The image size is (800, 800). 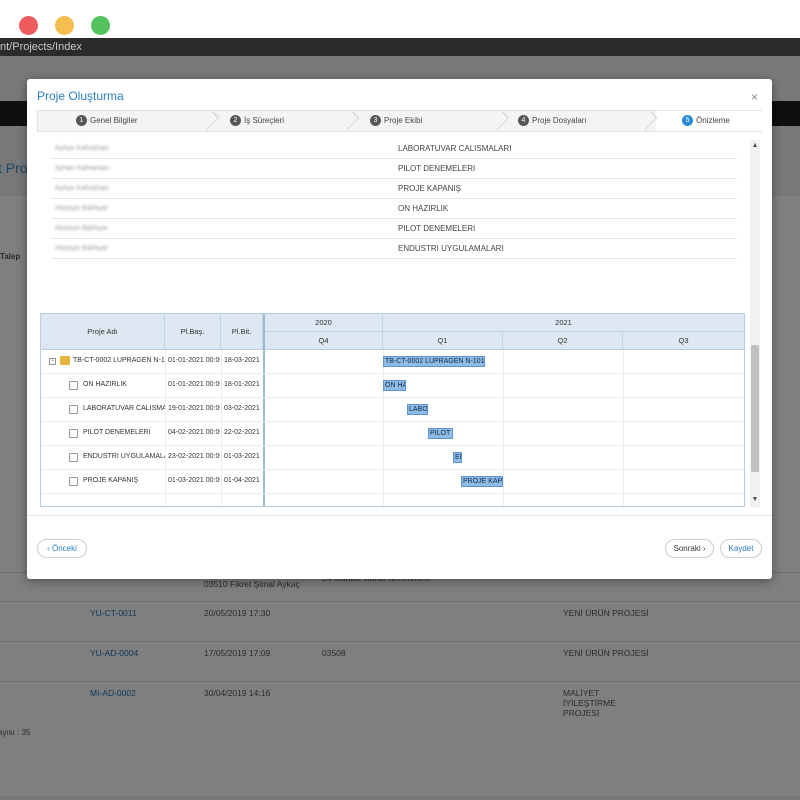 What do you see at coordinates (28, 25) in the screenshot?
I see `close-window-icon` at bounding box center [28, 25].